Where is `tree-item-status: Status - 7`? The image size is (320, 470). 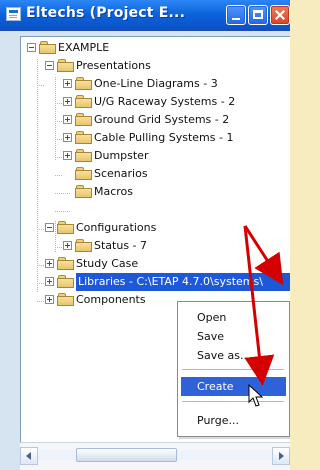 tree-item-status: Status - 7 is located at coordinates (96, 246).